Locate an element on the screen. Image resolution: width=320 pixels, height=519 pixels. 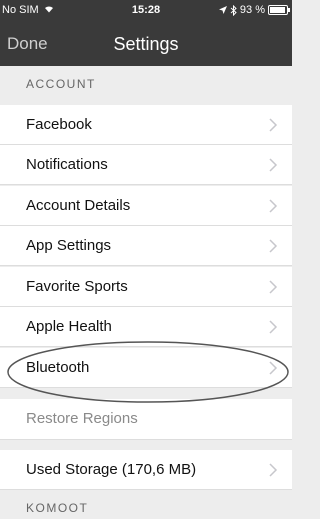
row-label: App Settings is located at coordinates (69, 245).